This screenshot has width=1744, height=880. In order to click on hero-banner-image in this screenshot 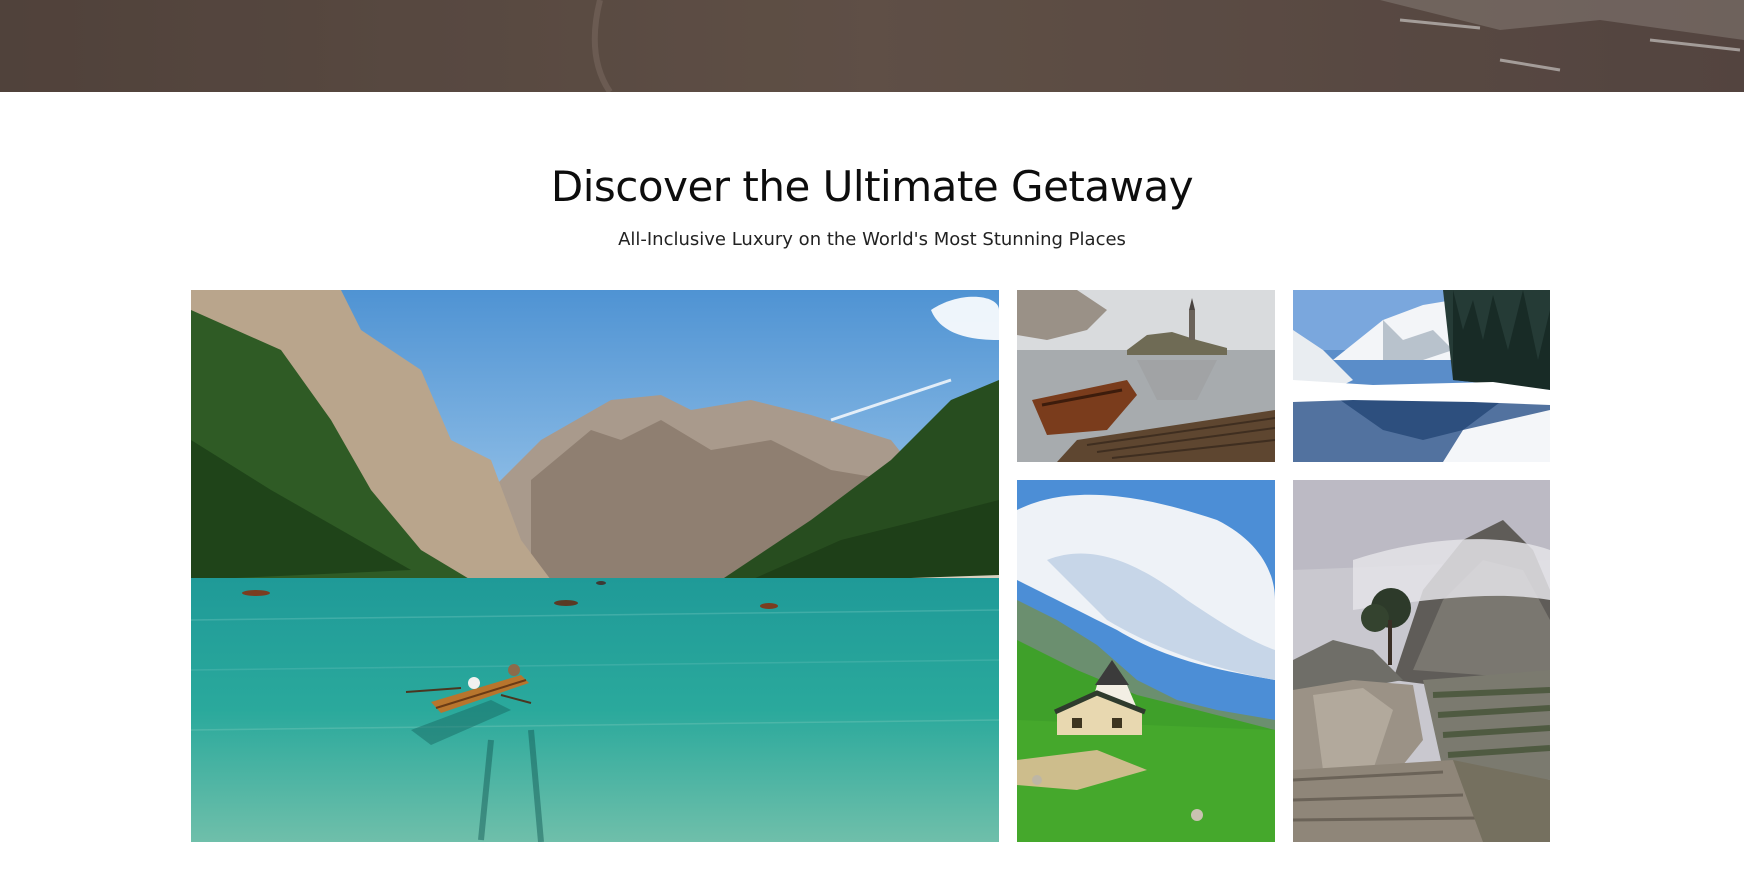, I will do `click(872, 46)`.